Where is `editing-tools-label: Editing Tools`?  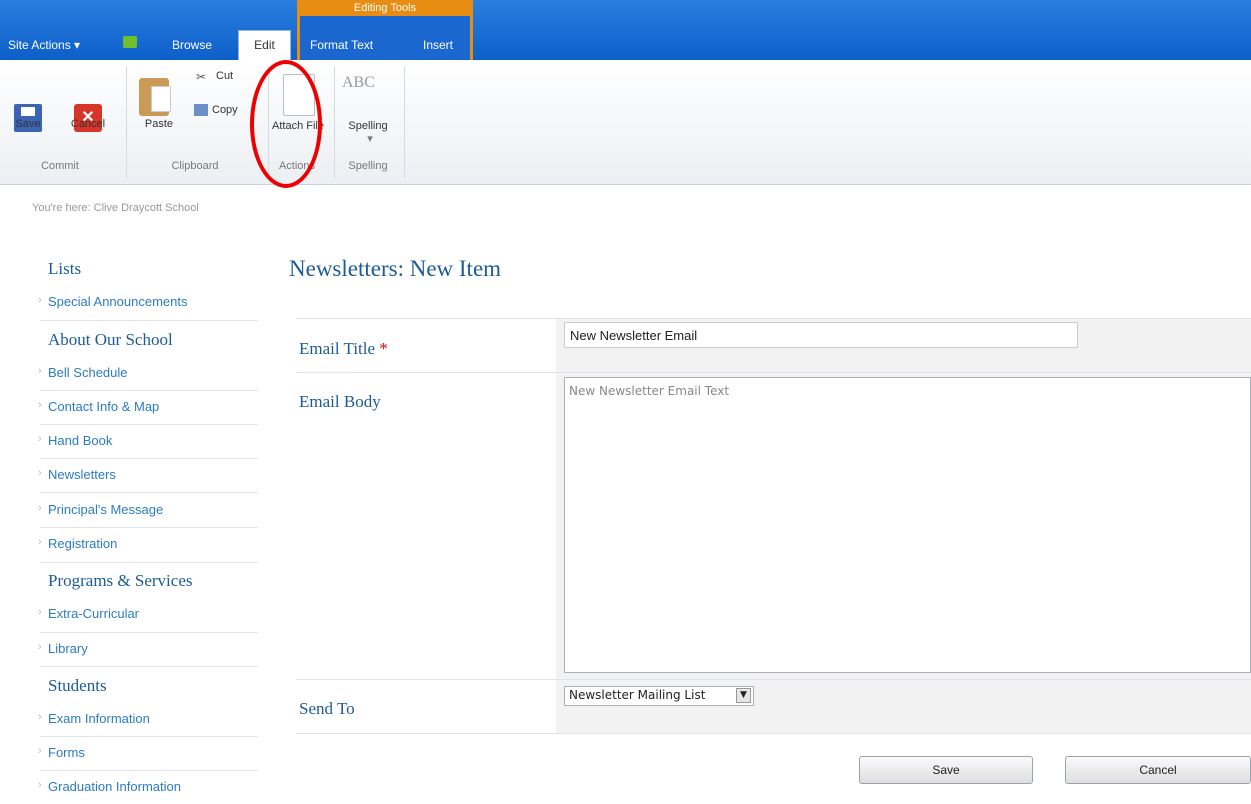 editing-tools-label: Editing Tools is located at coordinates (385, 8).